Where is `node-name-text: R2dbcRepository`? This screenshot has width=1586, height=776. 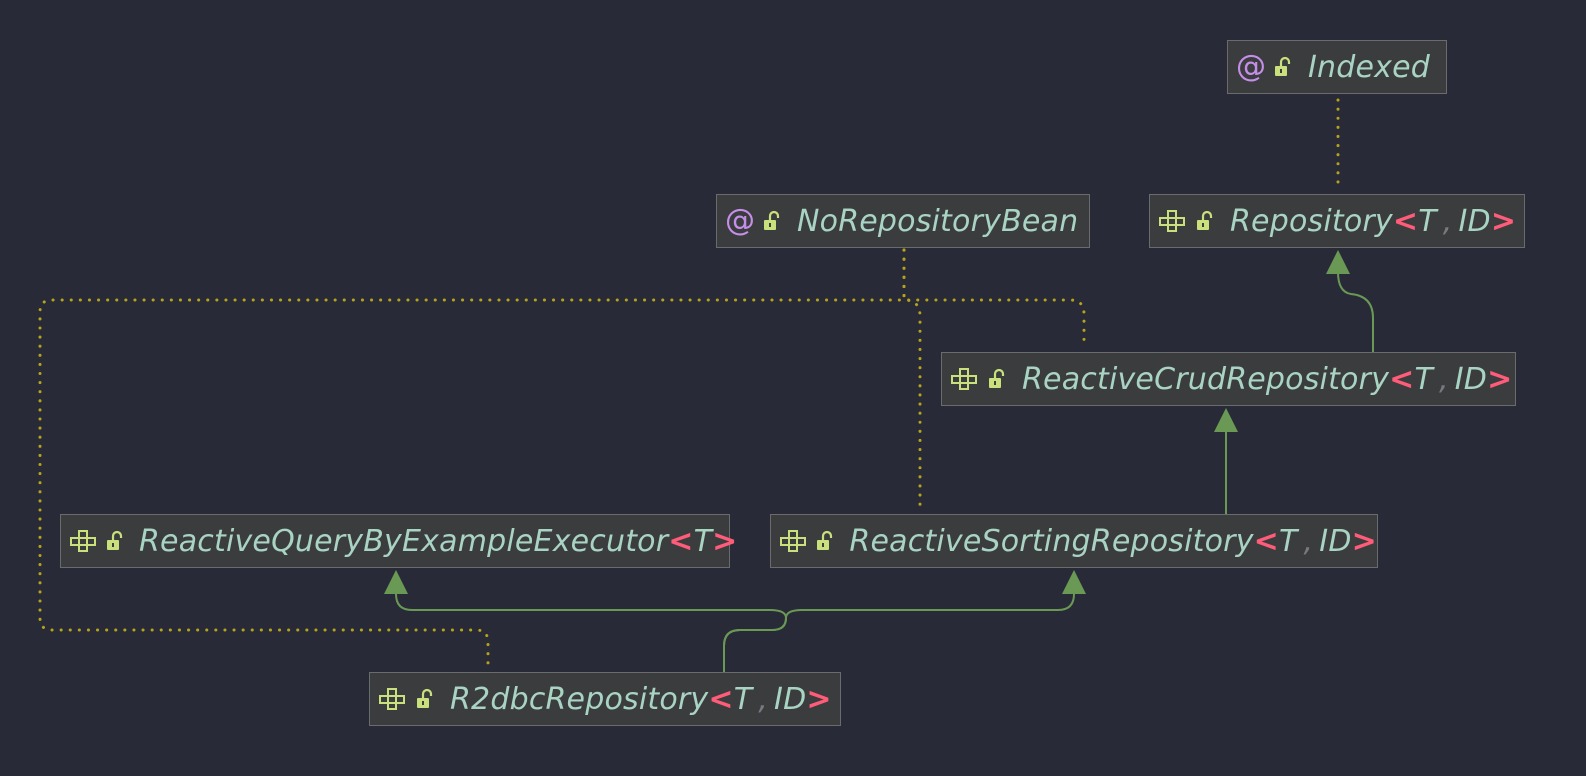
node-name-text: R2dbcRepository is located at coordinates (579, 699).